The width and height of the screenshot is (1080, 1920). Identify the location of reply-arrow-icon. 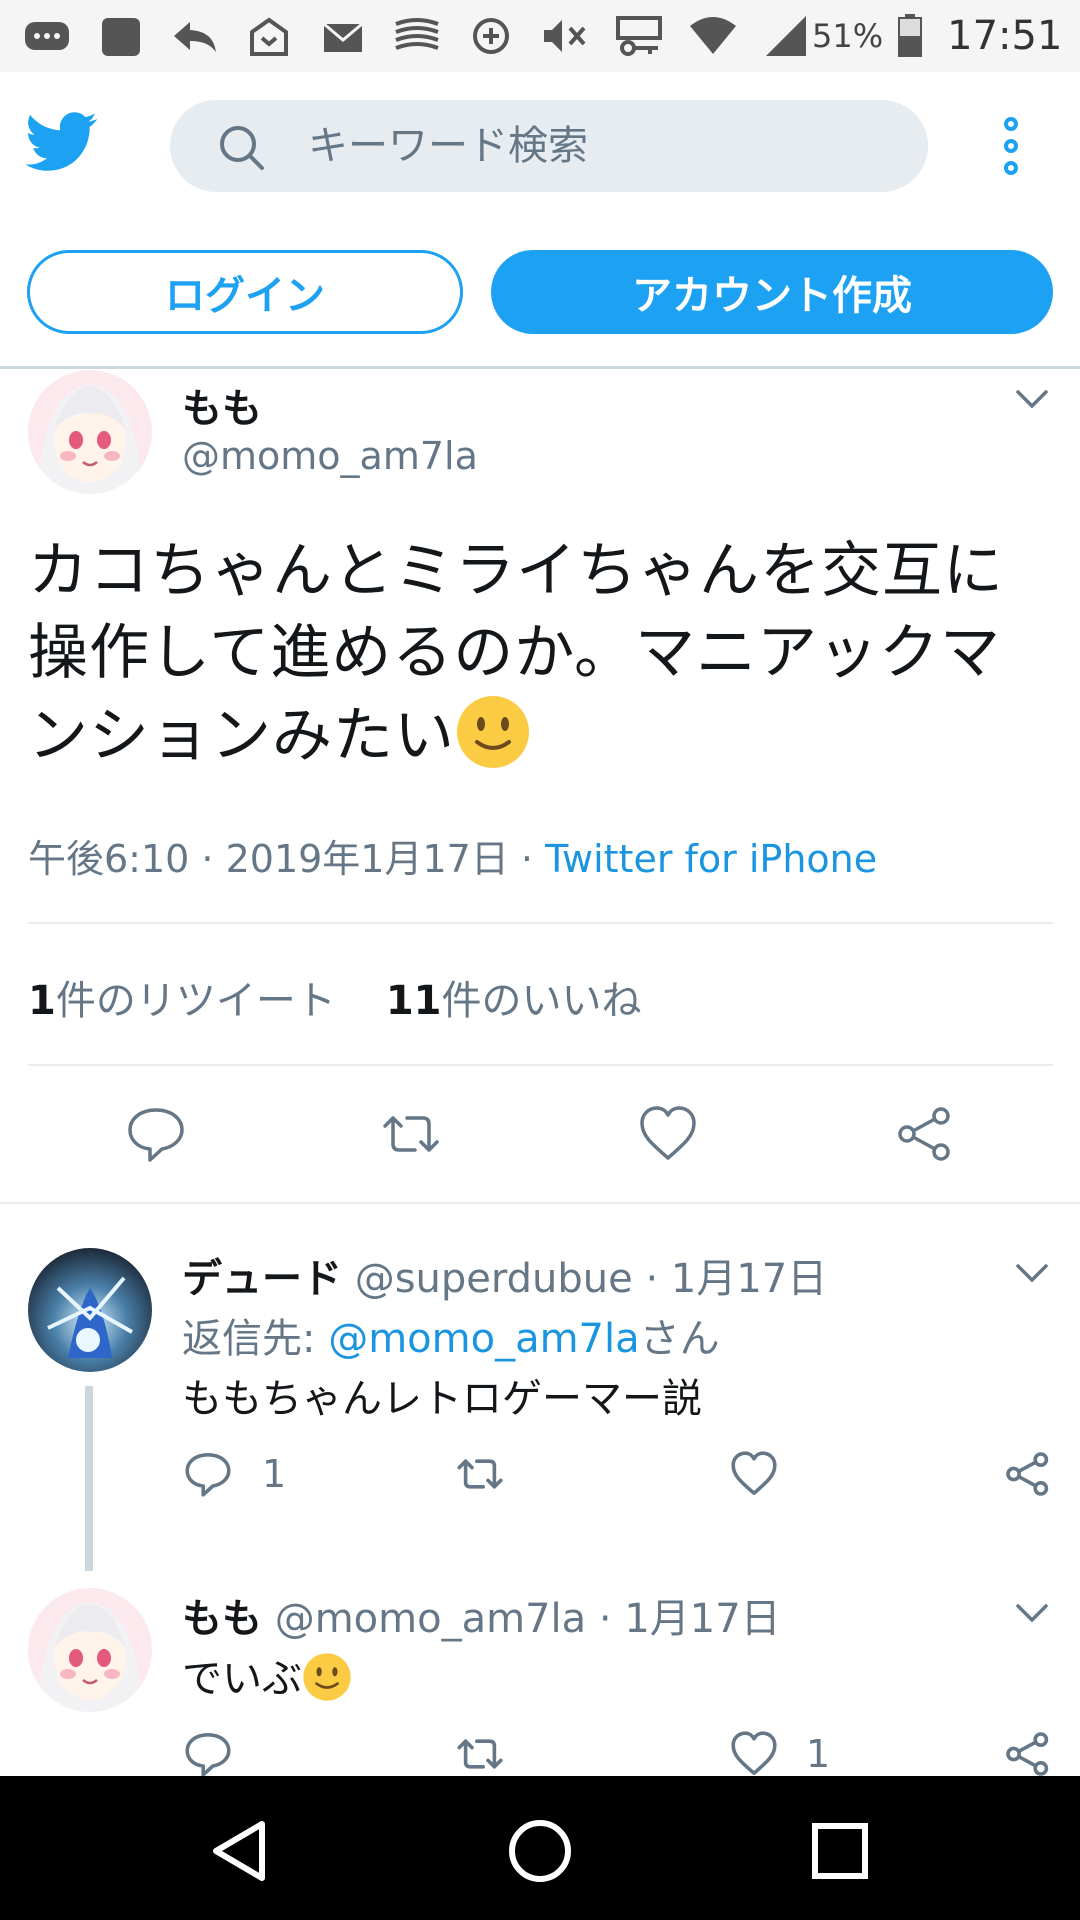
(195, 37).